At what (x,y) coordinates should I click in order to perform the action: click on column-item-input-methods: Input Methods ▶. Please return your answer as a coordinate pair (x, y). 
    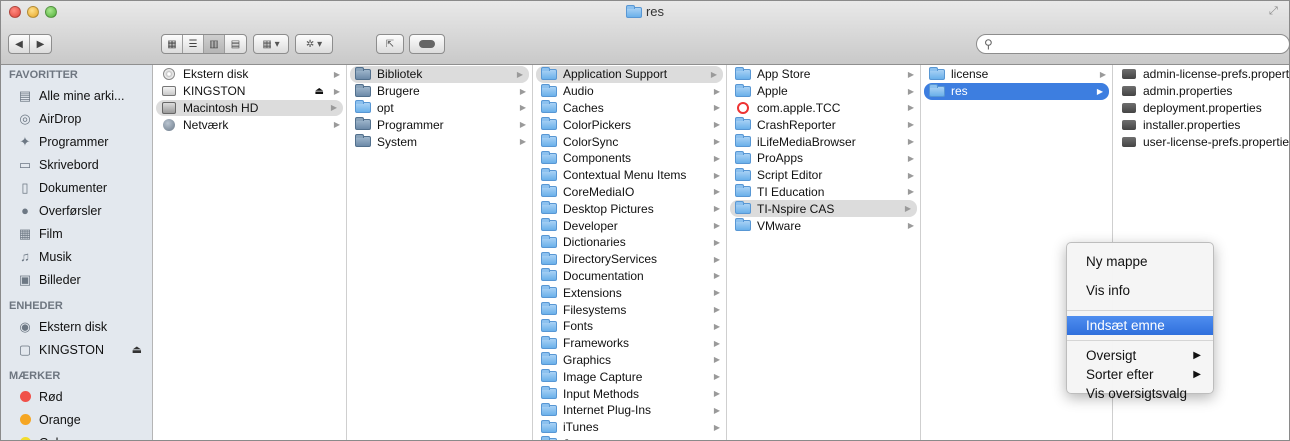
    Looking at the image, I should click on (629, 393).